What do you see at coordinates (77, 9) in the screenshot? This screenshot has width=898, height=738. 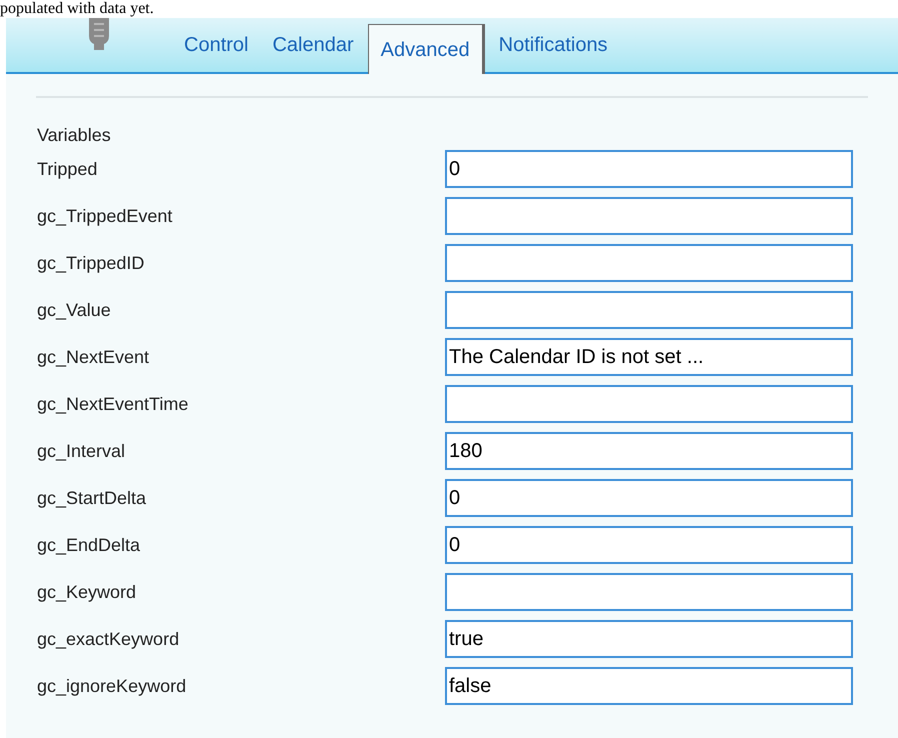 I see `intro-text: populated with data yet.` at bounding box center [77, 9].